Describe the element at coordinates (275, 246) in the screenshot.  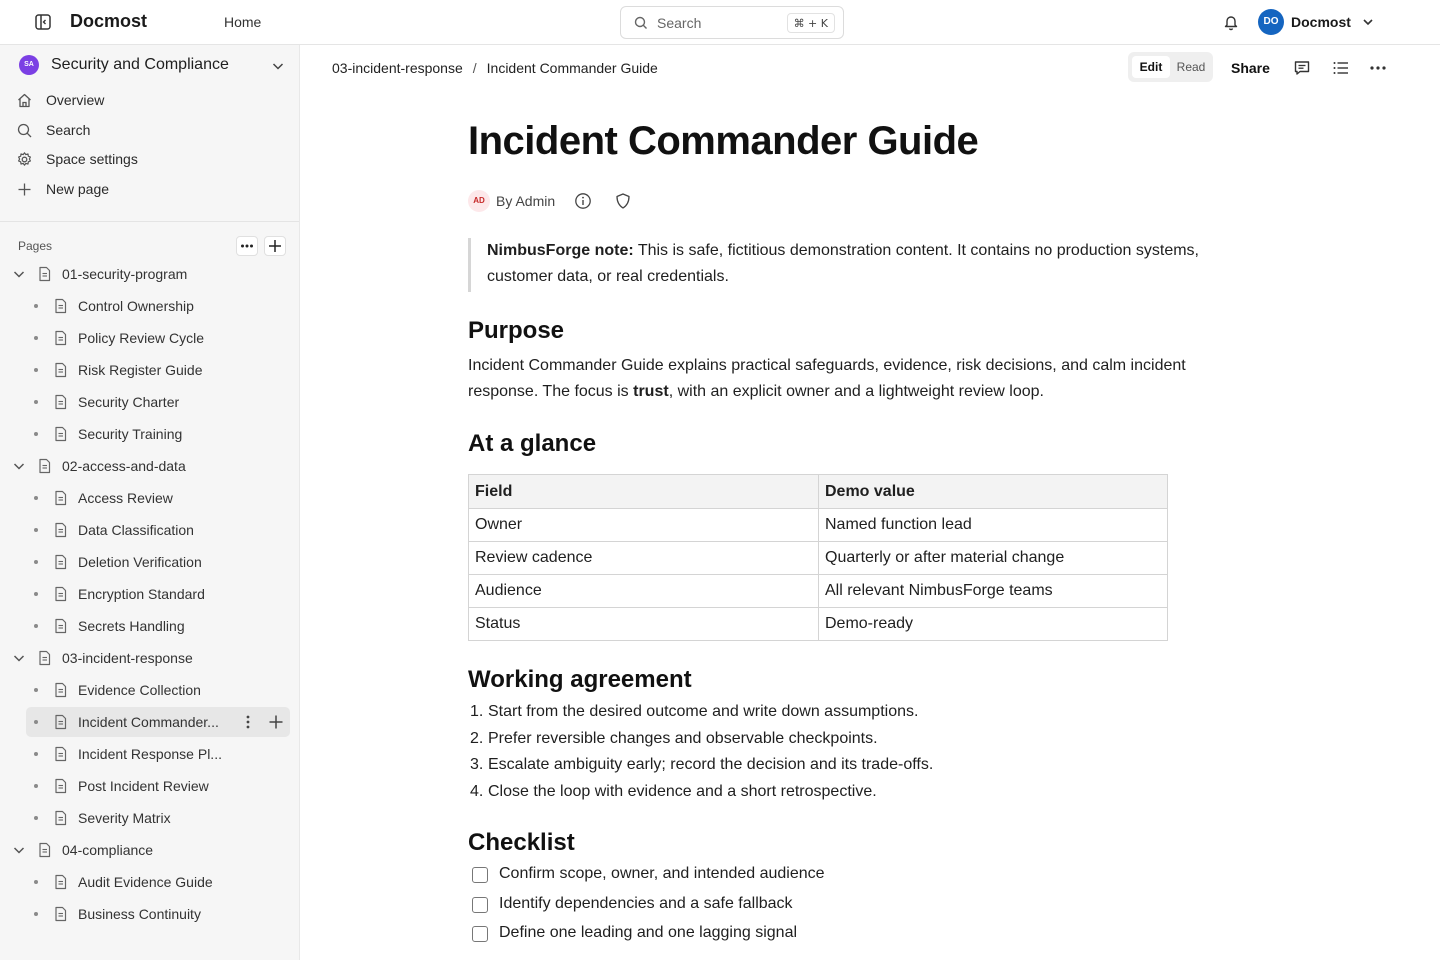
I see `add-page-button` at that location.